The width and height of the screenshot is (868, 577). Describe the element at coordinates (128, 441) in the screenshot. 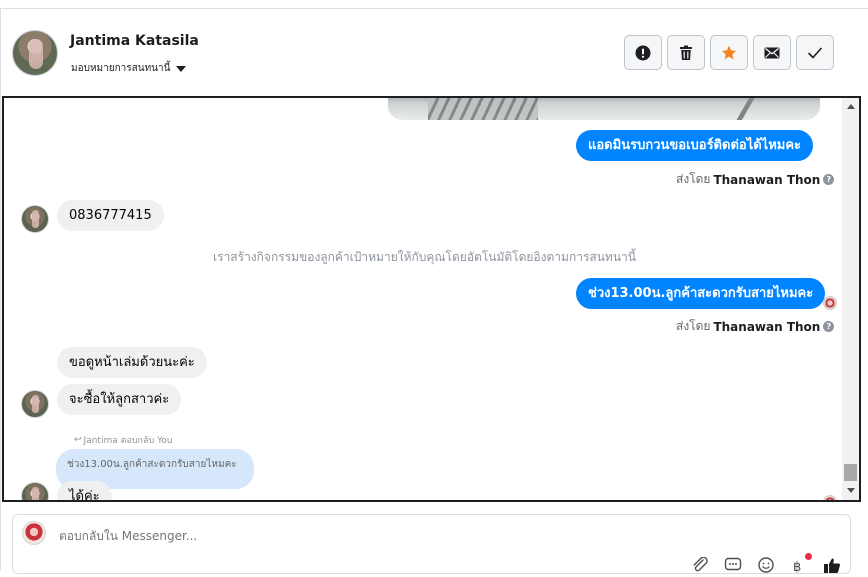

I see `reply-indicator-text: Jantima ตอบกลับ You` at that location.